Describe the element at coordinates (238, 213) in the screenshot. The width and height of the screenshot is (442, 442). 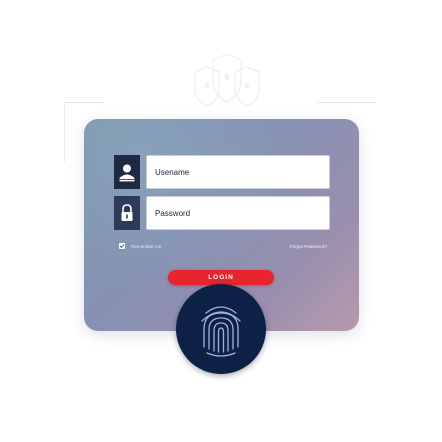
I see `password-field: Password` at that location.